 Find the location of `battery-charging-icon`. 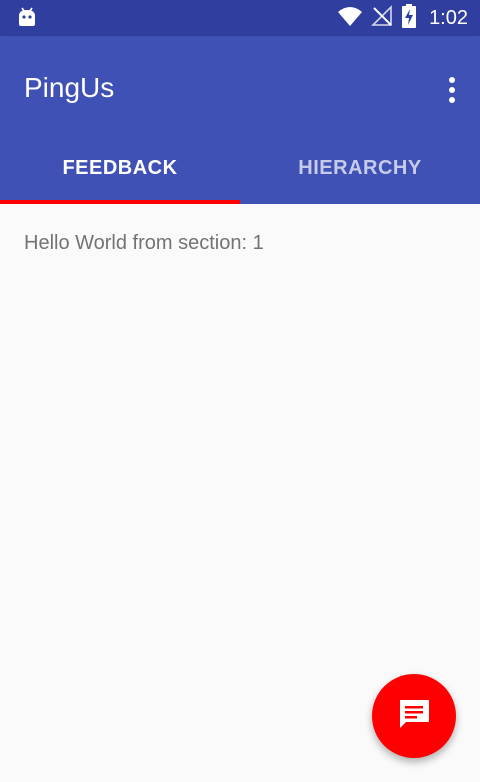

battery-charging-icon is located at coordinates (409, 18).